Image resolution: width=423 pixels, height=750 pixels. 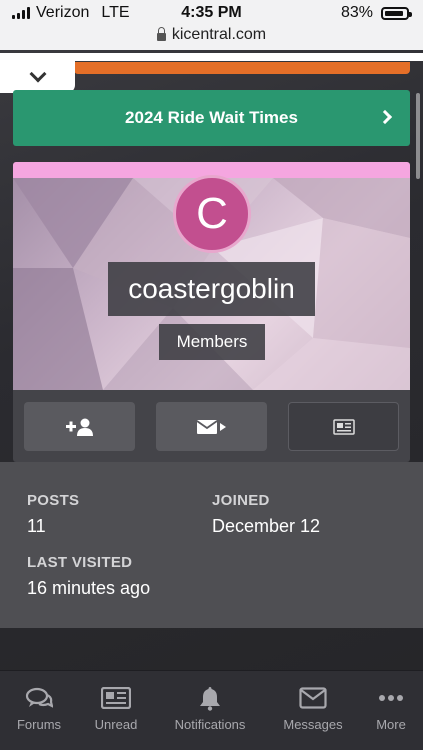 I want to click on message-user-button, so click(x=211, y=426).